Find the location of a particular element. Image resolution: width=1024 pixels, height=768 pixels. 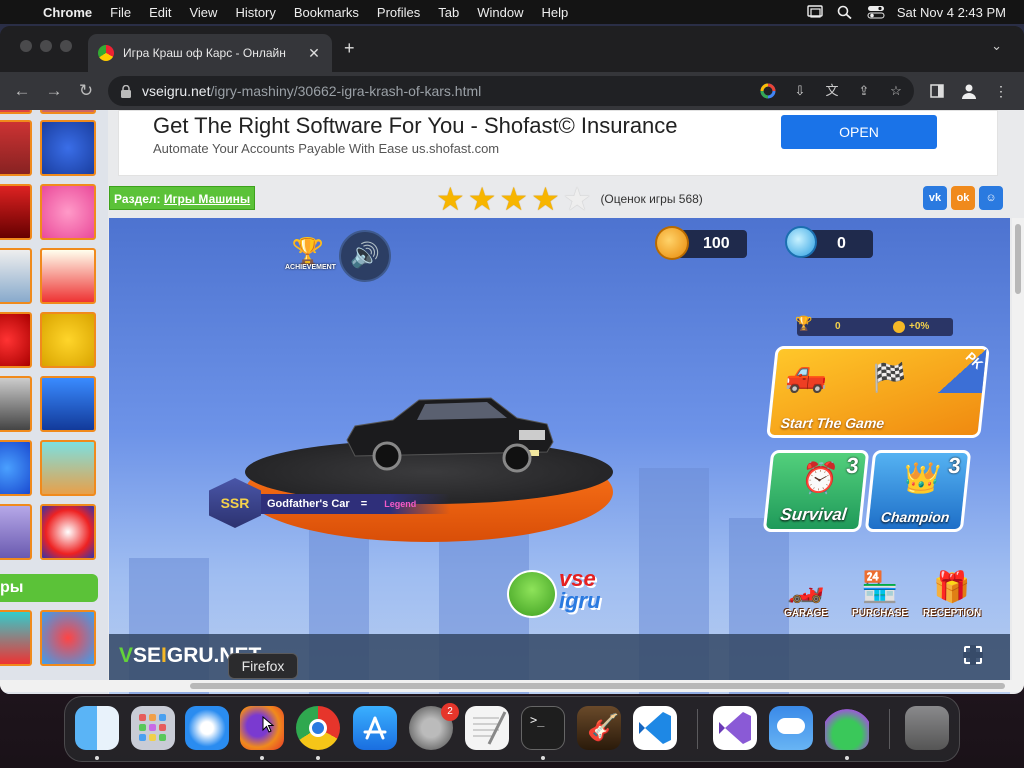

dock-separator is located at coordinates (697, 729).